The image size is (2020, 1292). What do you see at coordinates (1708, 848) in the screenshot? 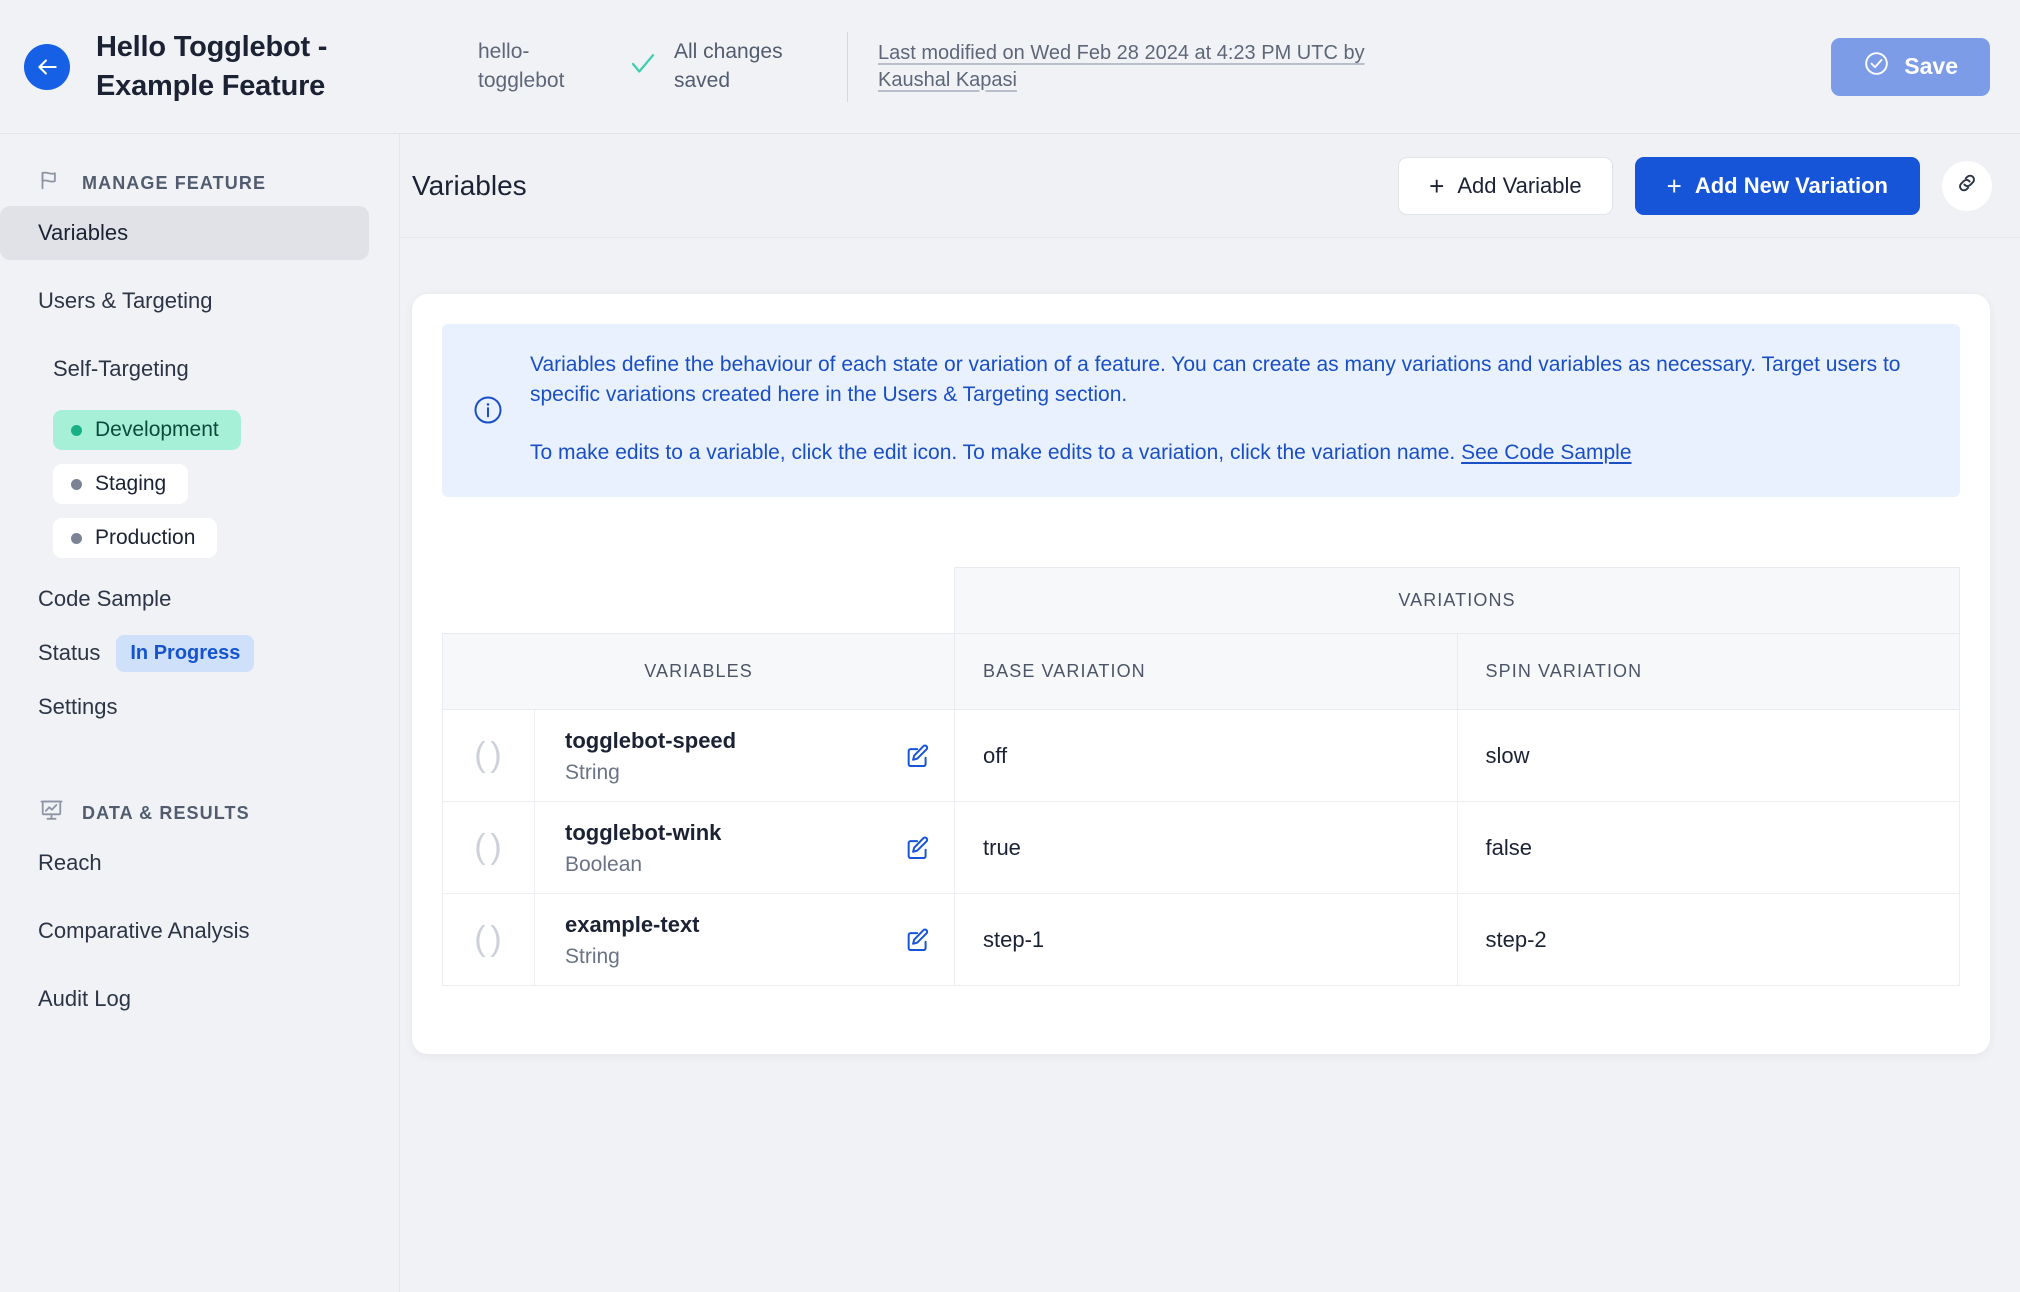
I see `spin-variation-value: false` at bounding box center [1708, 848].